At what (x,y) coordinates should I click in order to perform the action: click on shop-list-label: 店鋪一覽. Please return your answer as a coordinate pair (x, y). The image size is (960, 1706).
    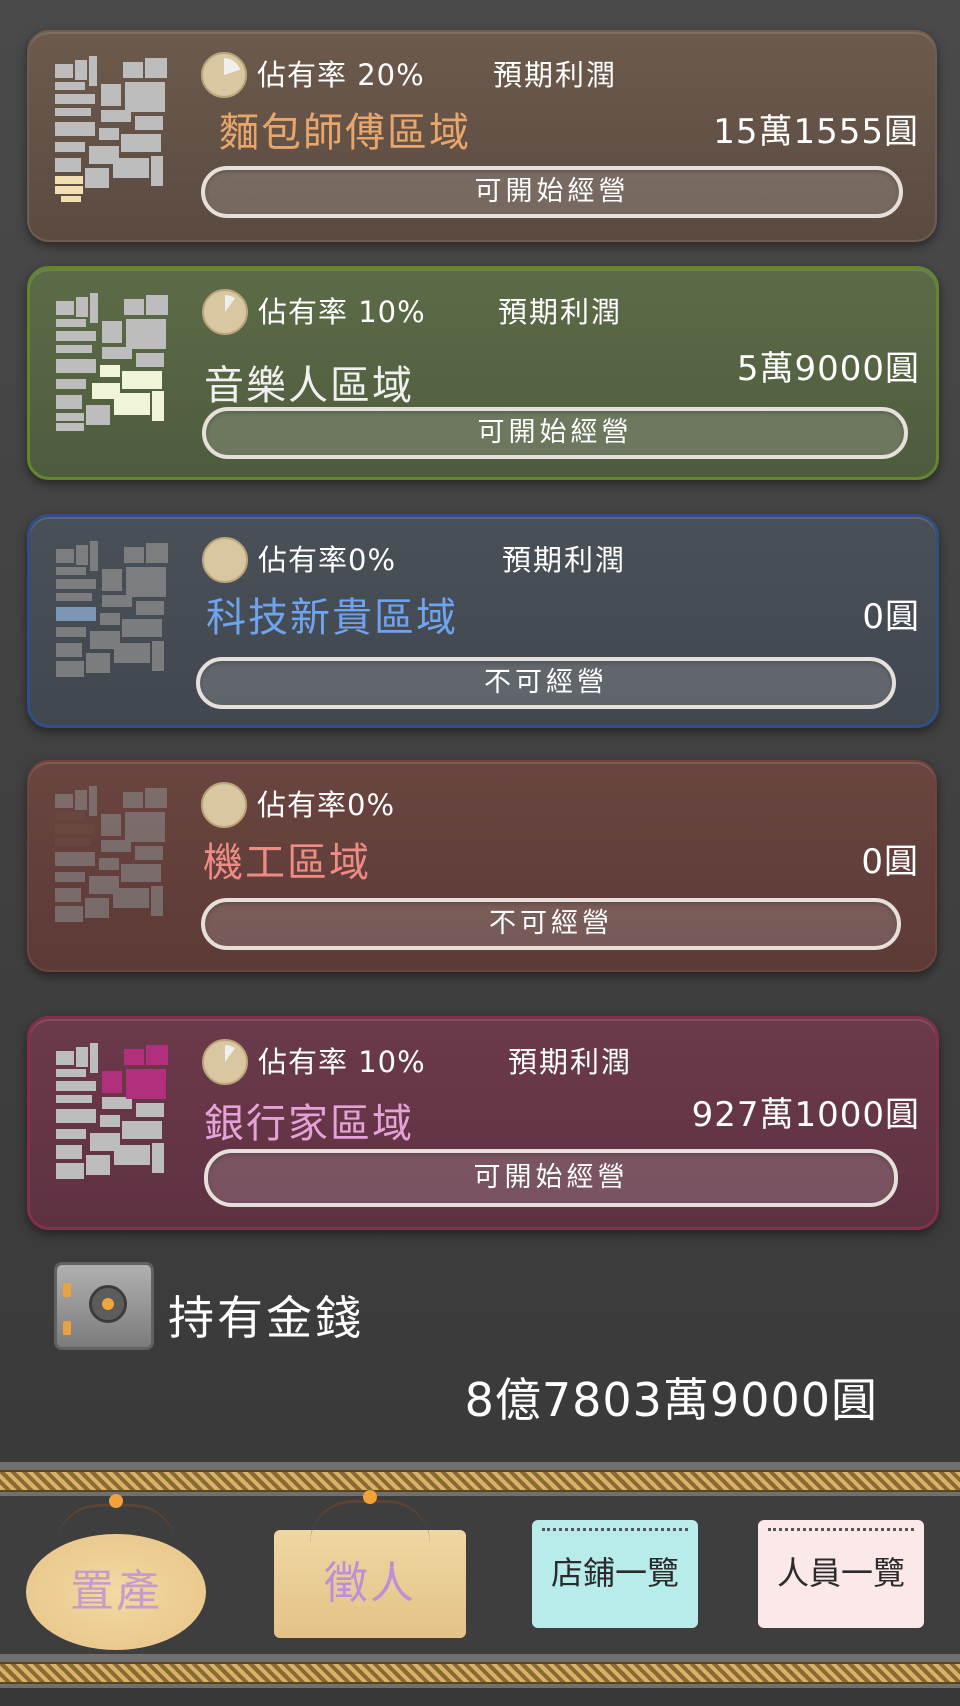
    Looking at the image, I should click on (614, 1573).